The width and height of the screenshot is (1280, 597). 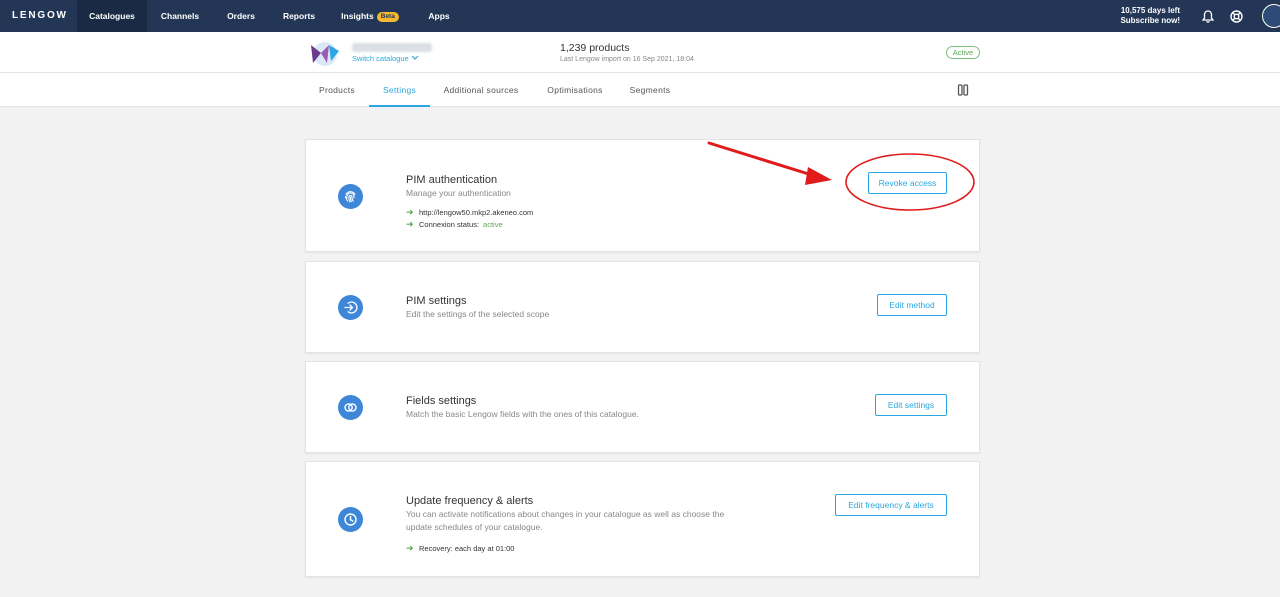 What do you see at coordinates (357, 16) in the screenshot?
I see `nav-item-insights-label: Insights` at bounding box center [357, 16].